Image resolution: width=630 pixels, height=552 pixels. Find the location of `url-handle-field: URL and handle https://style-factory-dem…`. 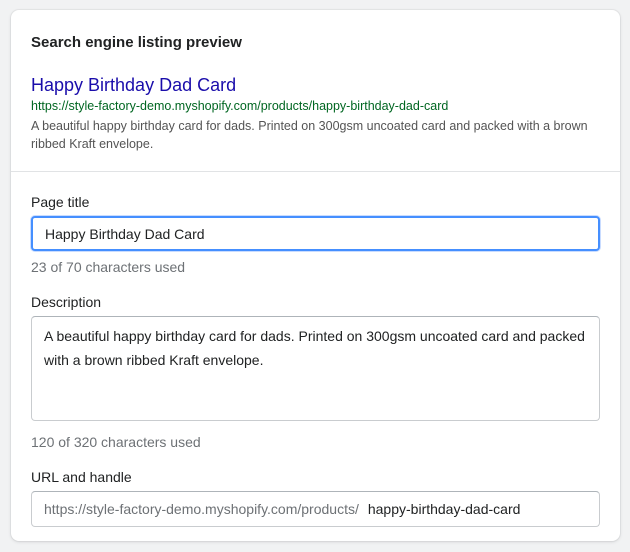

url-handle-field: URL and handle https://style-factory-dem… is located at coordinates (315, 497).